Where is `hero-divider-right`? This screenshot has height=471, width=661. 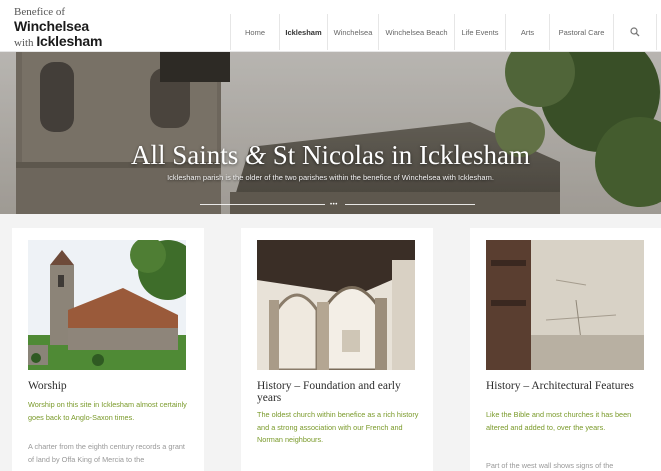 hero-divider-right is located at coordinates (410, 204).